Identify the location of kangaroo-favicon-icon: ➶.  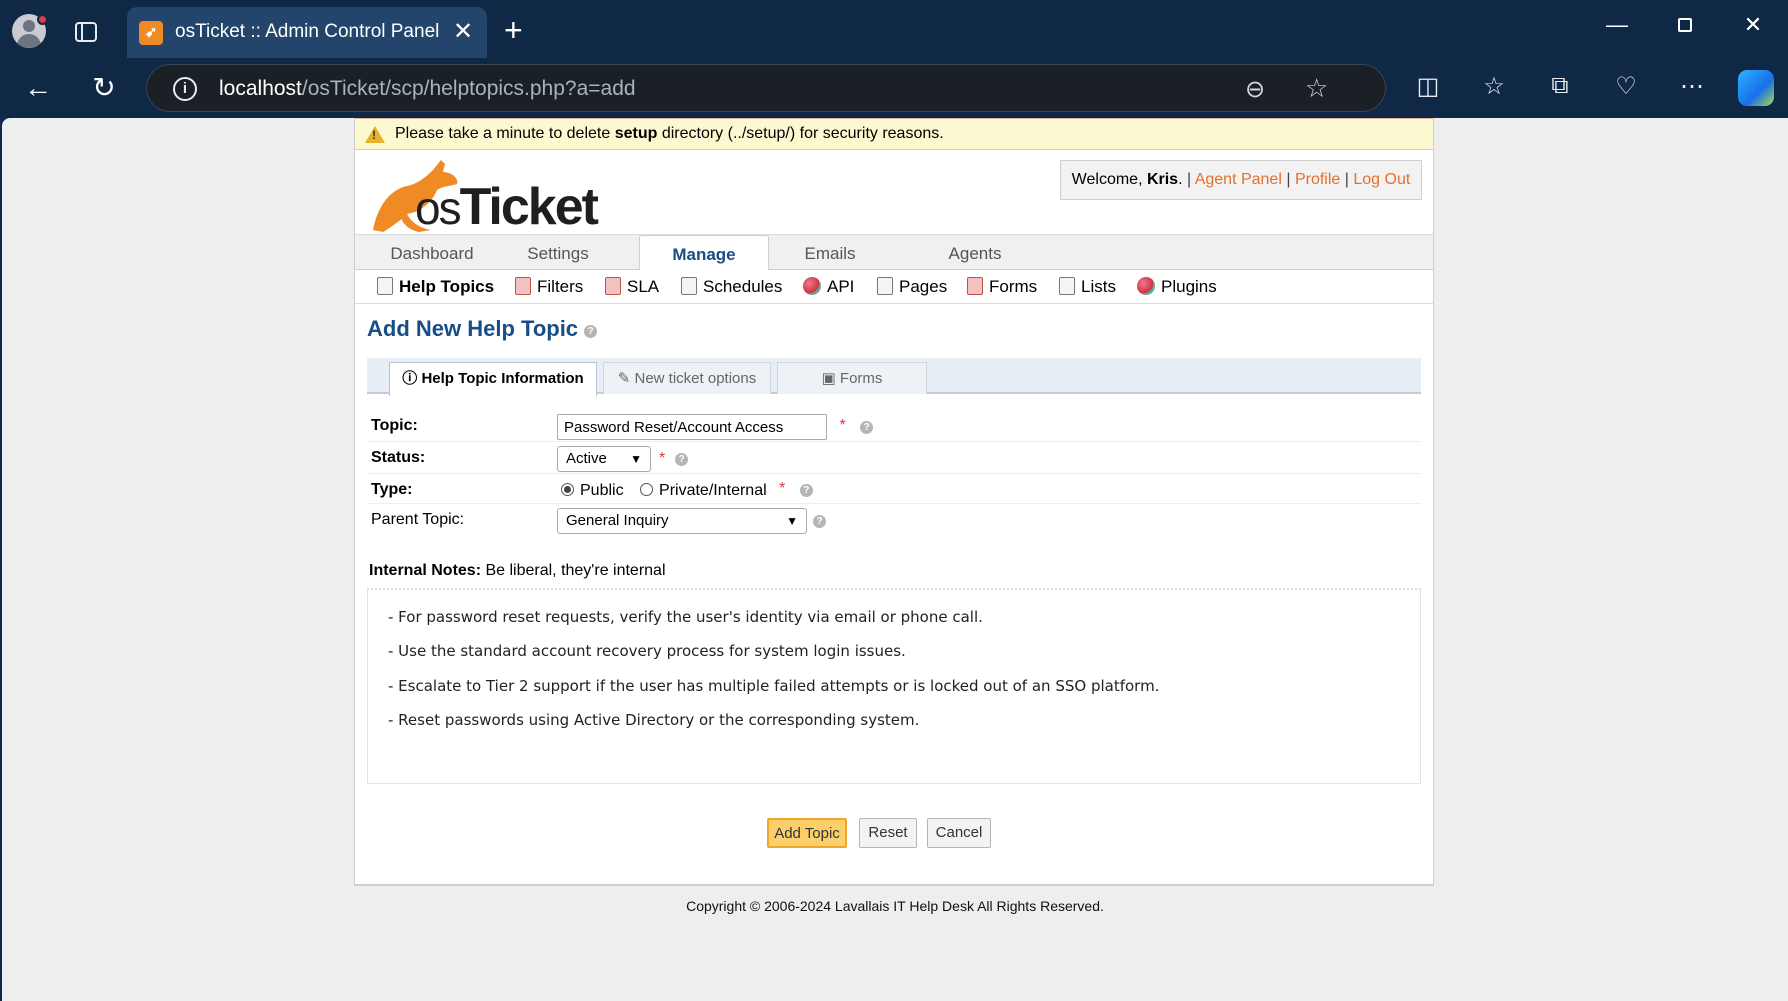
(151, 33).